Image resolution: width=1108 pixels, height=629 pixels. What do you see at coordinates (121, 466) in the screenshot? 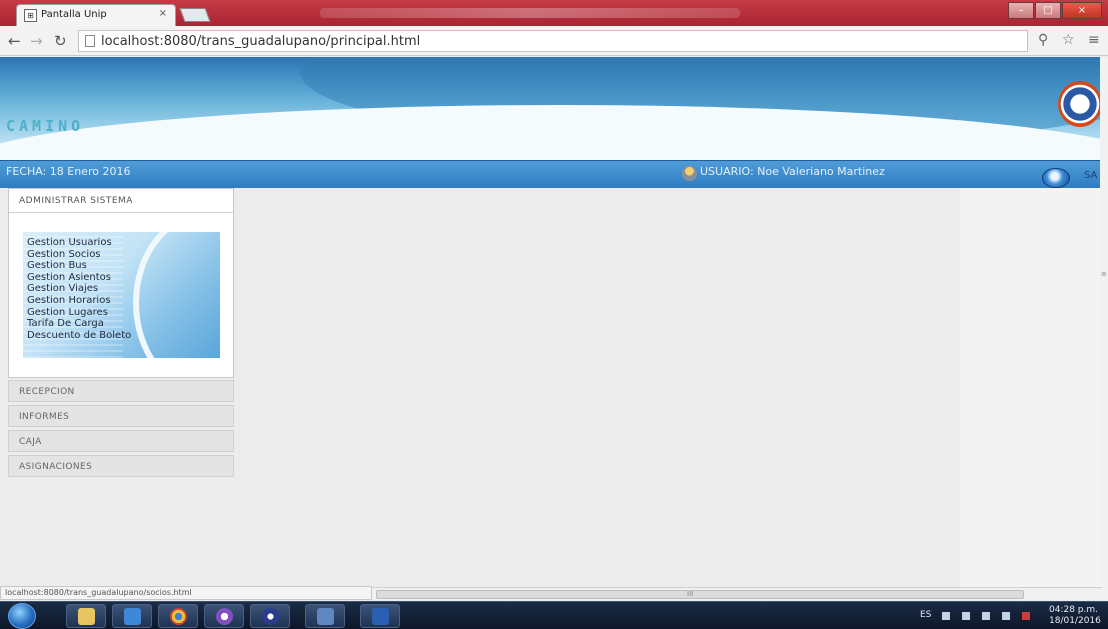
I see `section-asignaciones: ASIGNACIONES` at bounding box center [121, 466].